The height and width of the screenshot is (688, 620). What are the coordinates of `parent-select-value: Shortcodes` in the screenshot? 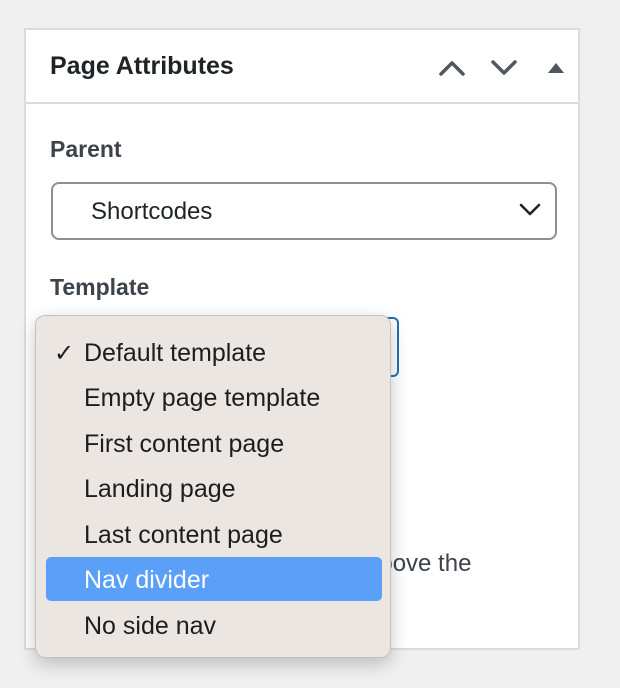 It's located at (152, 211).